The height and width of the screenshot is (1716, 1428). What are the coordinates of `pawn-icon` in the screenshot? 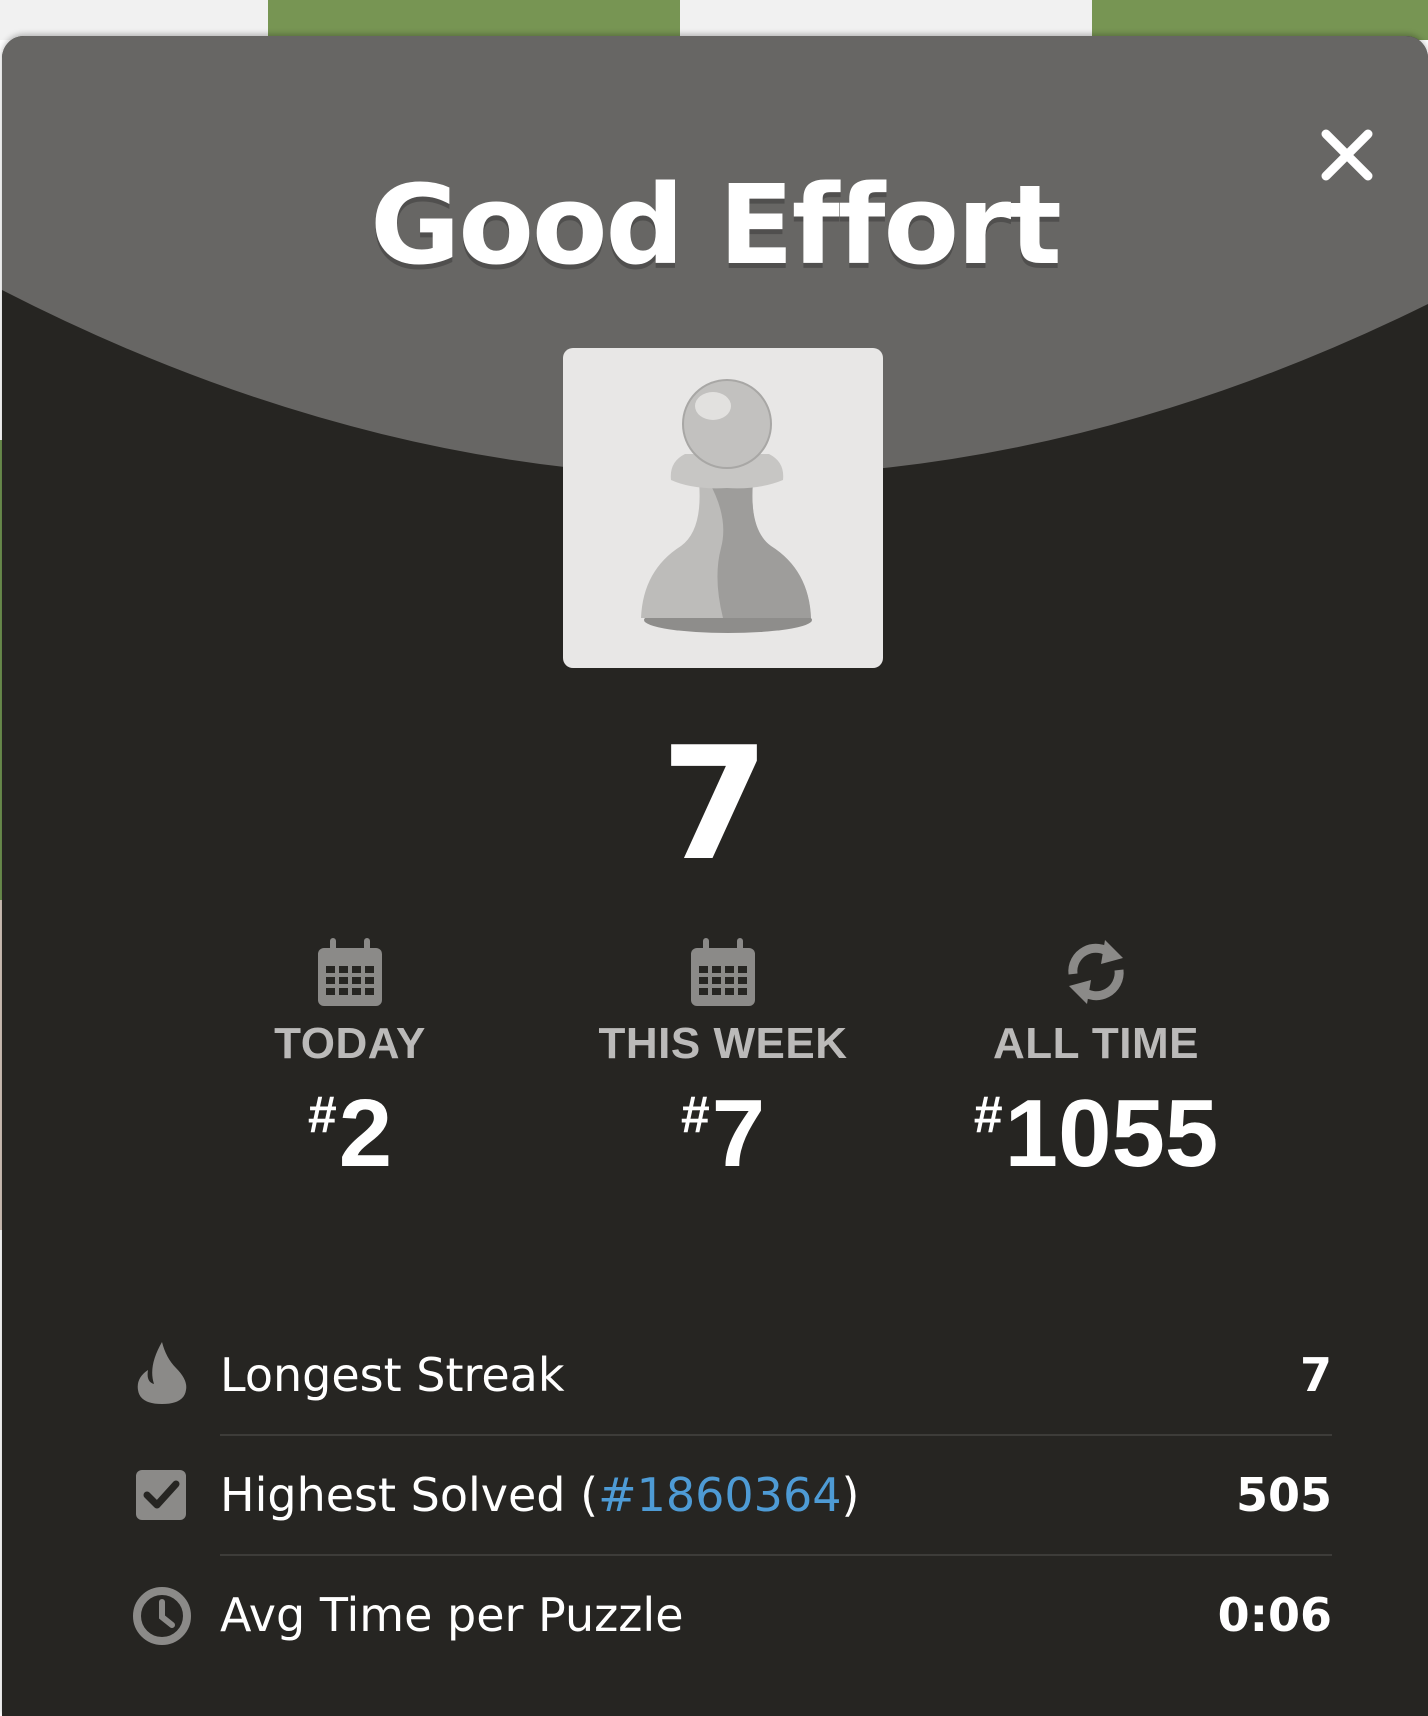 It's located at (726, 506).